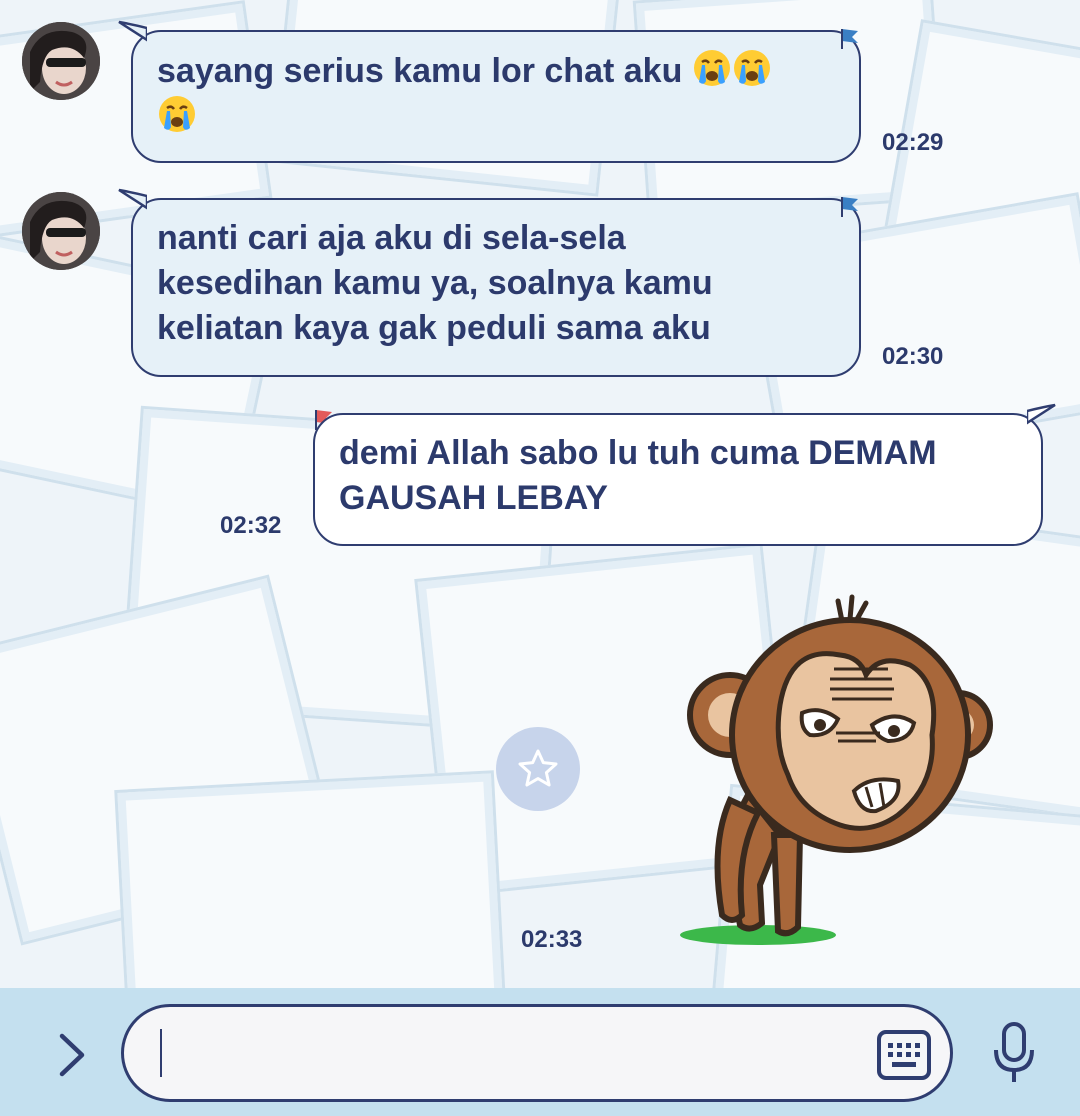 Image resolution: width=1080 pixels, height=1116 pixels. Describe the element at coordinates (913, 142) in the screenshot. I see `message-time: 02:29` at that location.